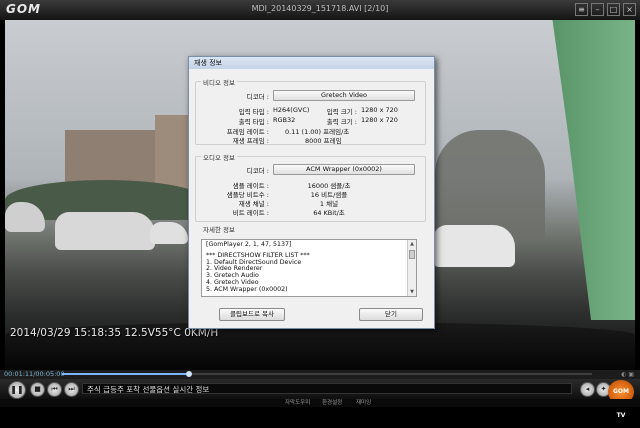 The width and height of the screenshot is (640, 428). What do you see at coordinates (629, 9) in the screenshot?
I see `close-icon: ×` at bounding box center [629, 9].